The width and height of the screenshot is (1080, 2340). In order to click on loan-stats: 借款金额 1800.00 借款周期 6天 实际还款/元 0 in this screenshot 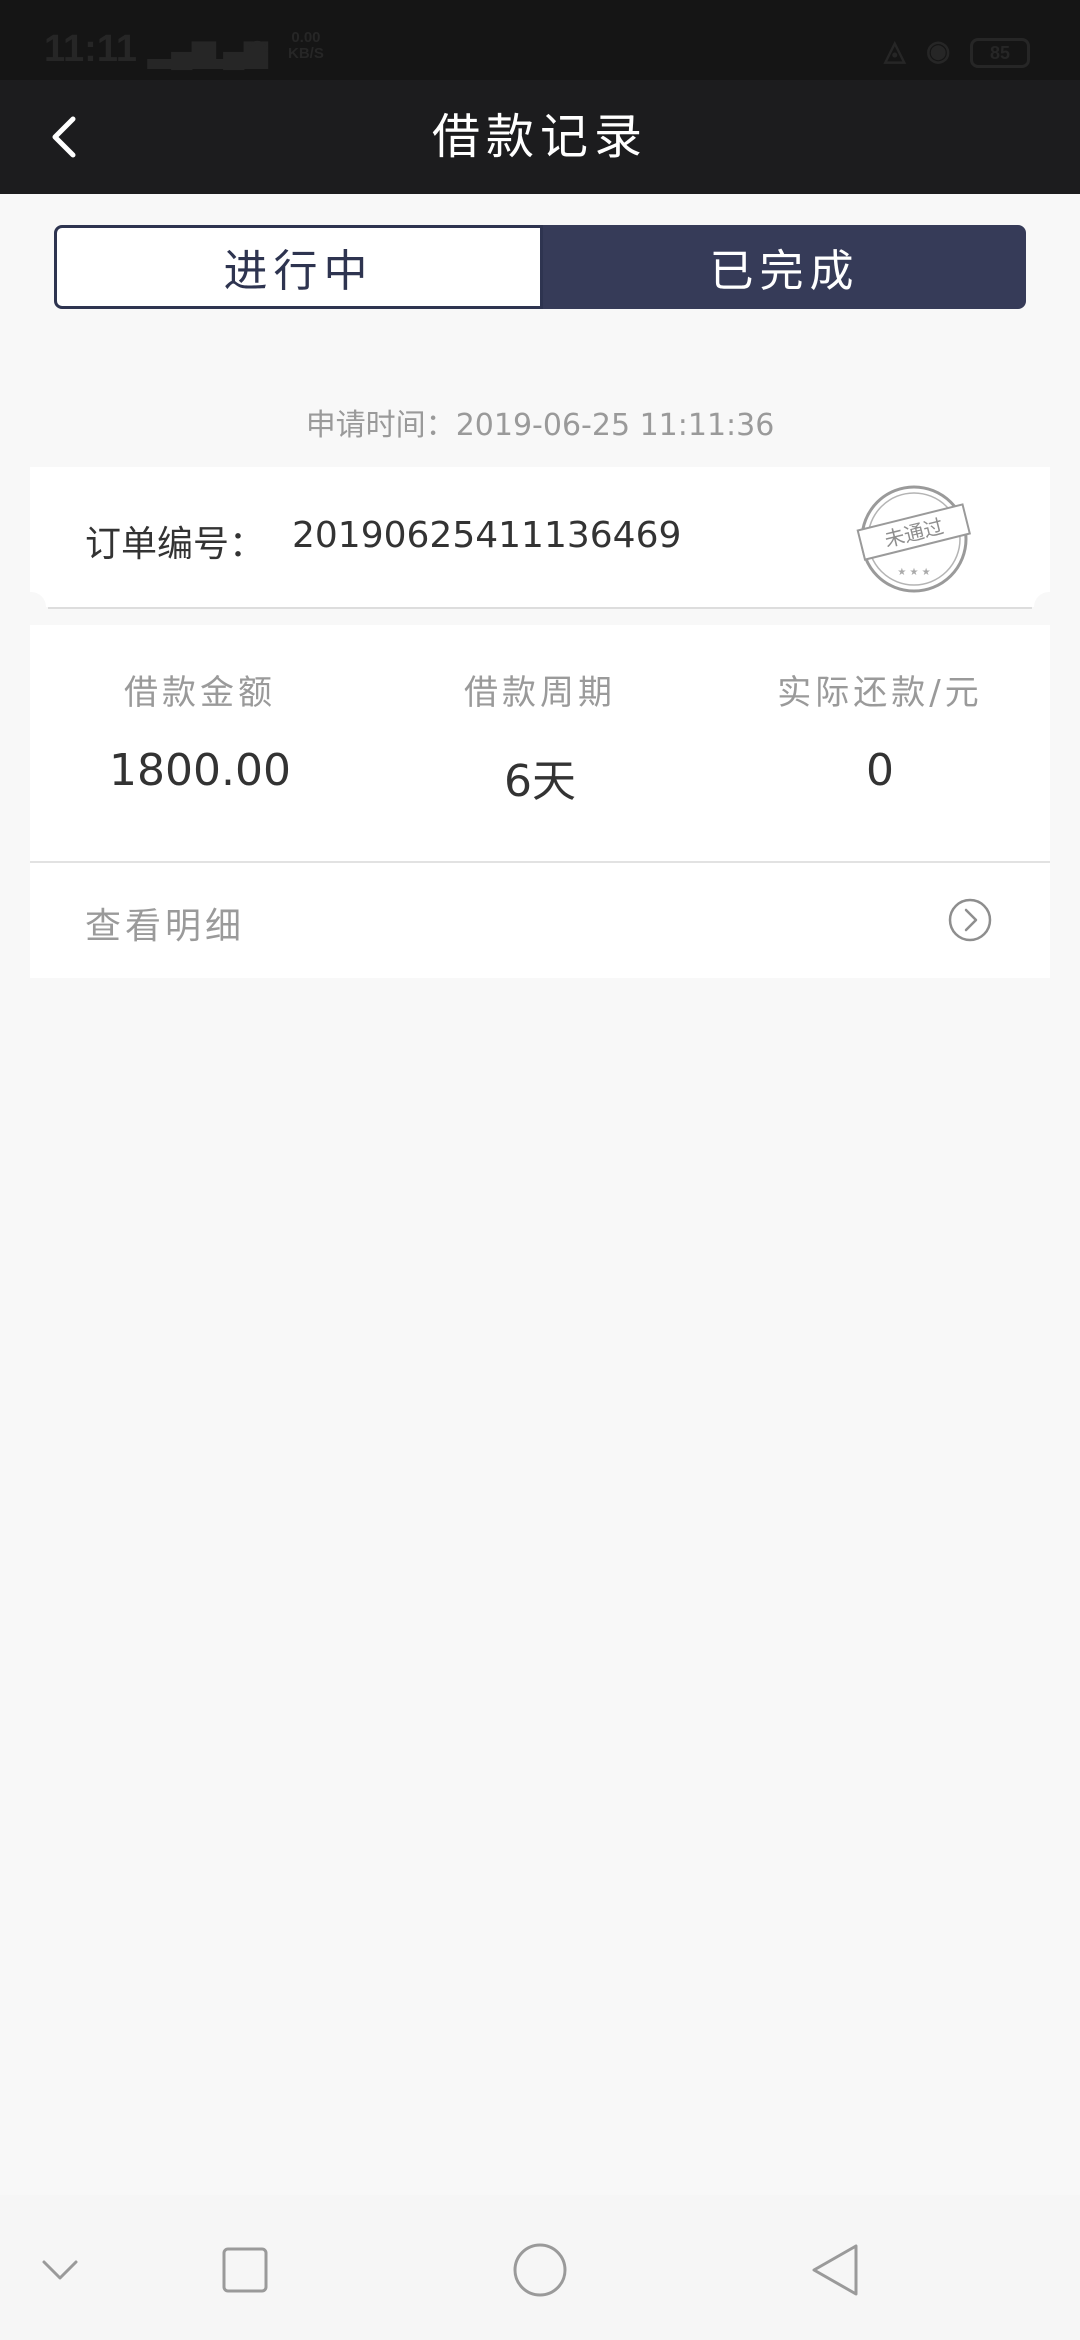, I will do `click(540, 743)`.